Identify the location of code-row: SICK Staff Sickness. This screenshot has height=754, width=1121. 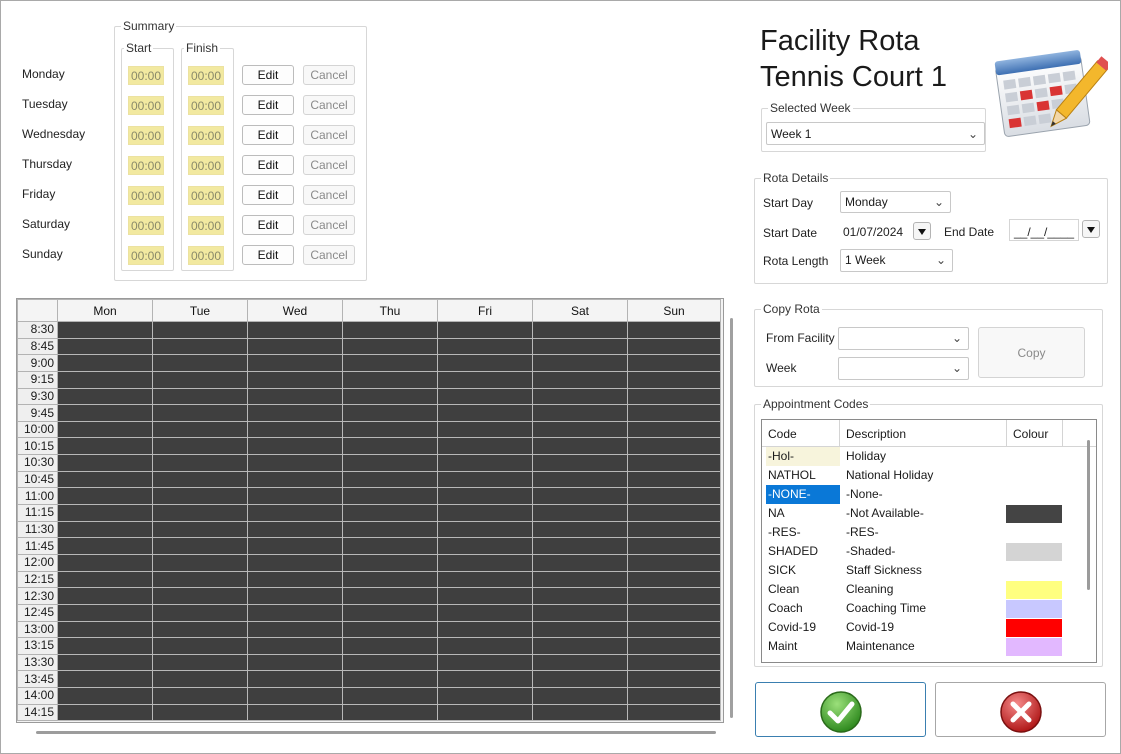
(922, 570).